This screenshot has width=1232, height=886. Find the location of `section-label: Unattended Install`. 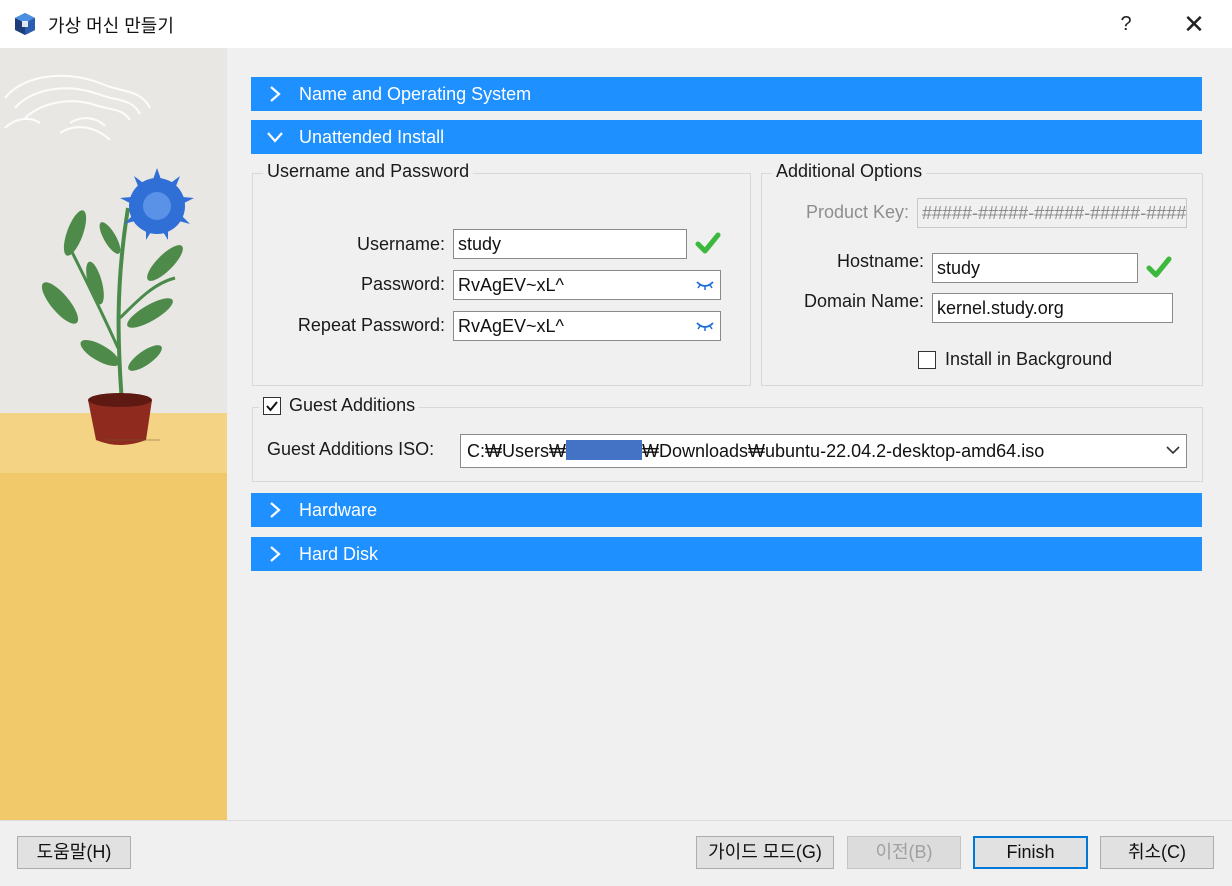

section-label: Unattended Install is located at coordinates (372, 136).